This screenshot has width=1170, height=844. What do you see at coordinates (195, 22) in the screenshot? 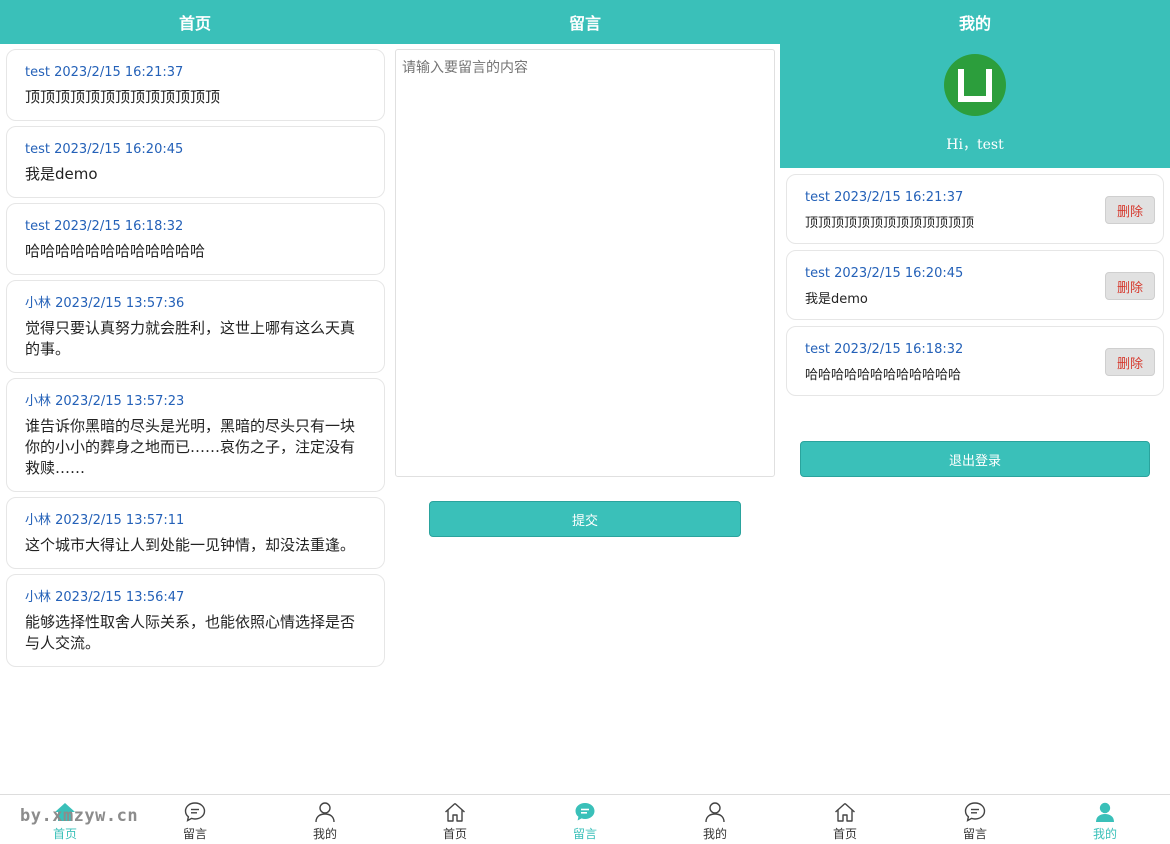
I see `page-title: 首页` at bounding box center [195, 22].